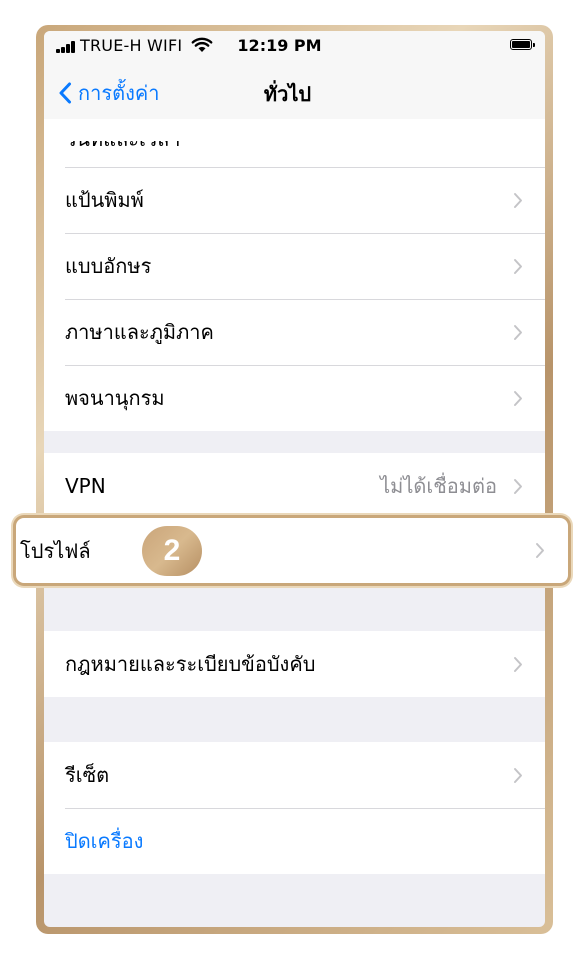 Image resolution: width=584 pixels, height=959 pixels. What do you see at coordinates (139, 332) in the screenshot?
I see `list-item-label: ภาษาและภูมิภาค` at bounding box center [139, 332].